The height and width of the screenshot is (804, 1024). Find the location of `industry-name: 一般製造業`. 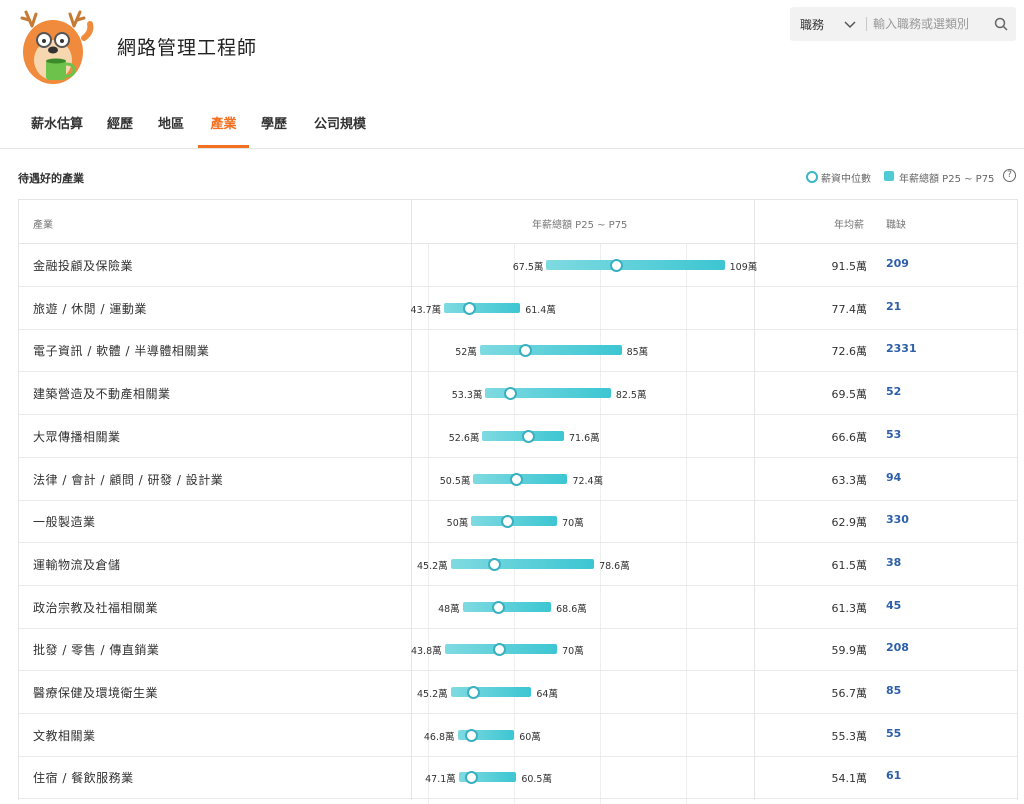

industry-name: 一般製造業 is located at coordinates (64, 522).